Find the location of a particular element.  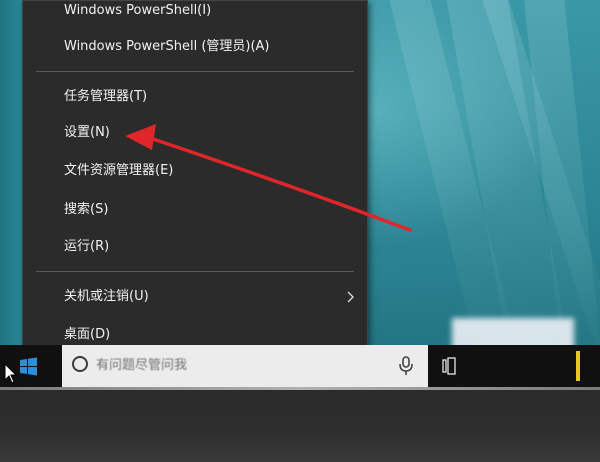

menu-item-task-manager: 任务管理器(T) is located at coordinates (195, 97).